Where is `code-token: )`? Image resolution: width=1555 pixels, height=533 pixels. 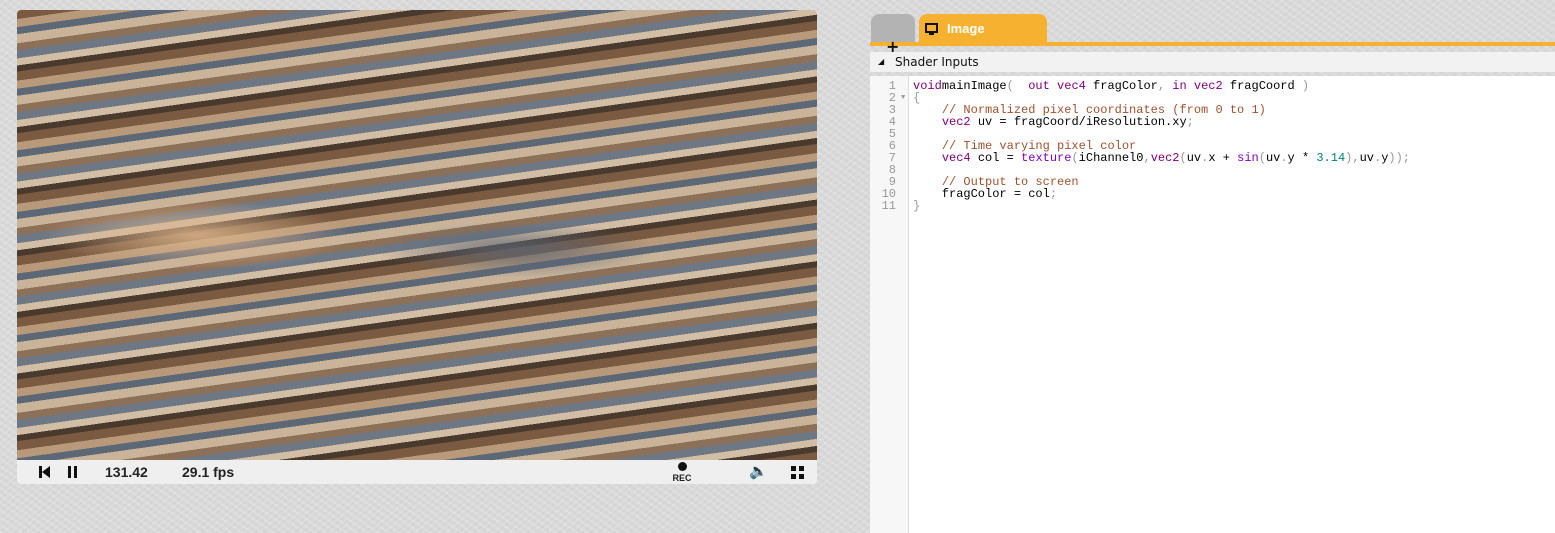 code-token: ) is located at coordinates (1305, 86).